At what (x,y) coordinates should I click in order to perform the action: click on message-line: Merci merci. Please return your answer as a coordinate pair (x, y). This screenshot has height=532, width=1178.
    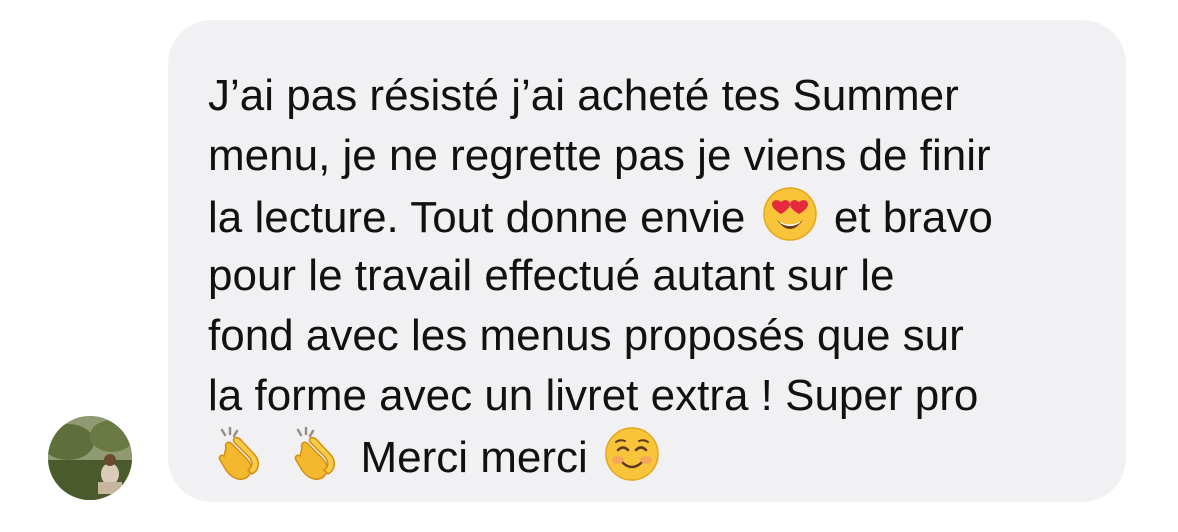
    Looking at the image, I should click on (647, 456).